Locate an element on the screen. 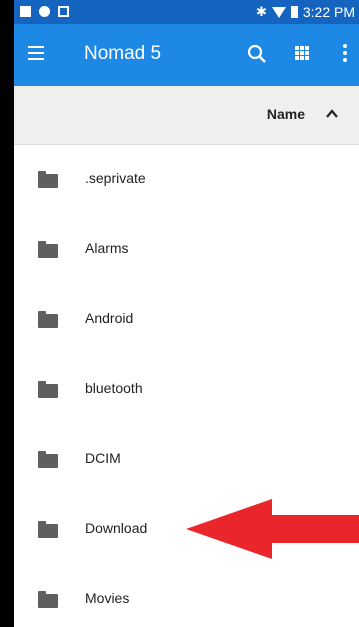 The height and width of the screenshot is (627, 359). bluetooth-icon: ✱ is located at coordinates (261, 11).